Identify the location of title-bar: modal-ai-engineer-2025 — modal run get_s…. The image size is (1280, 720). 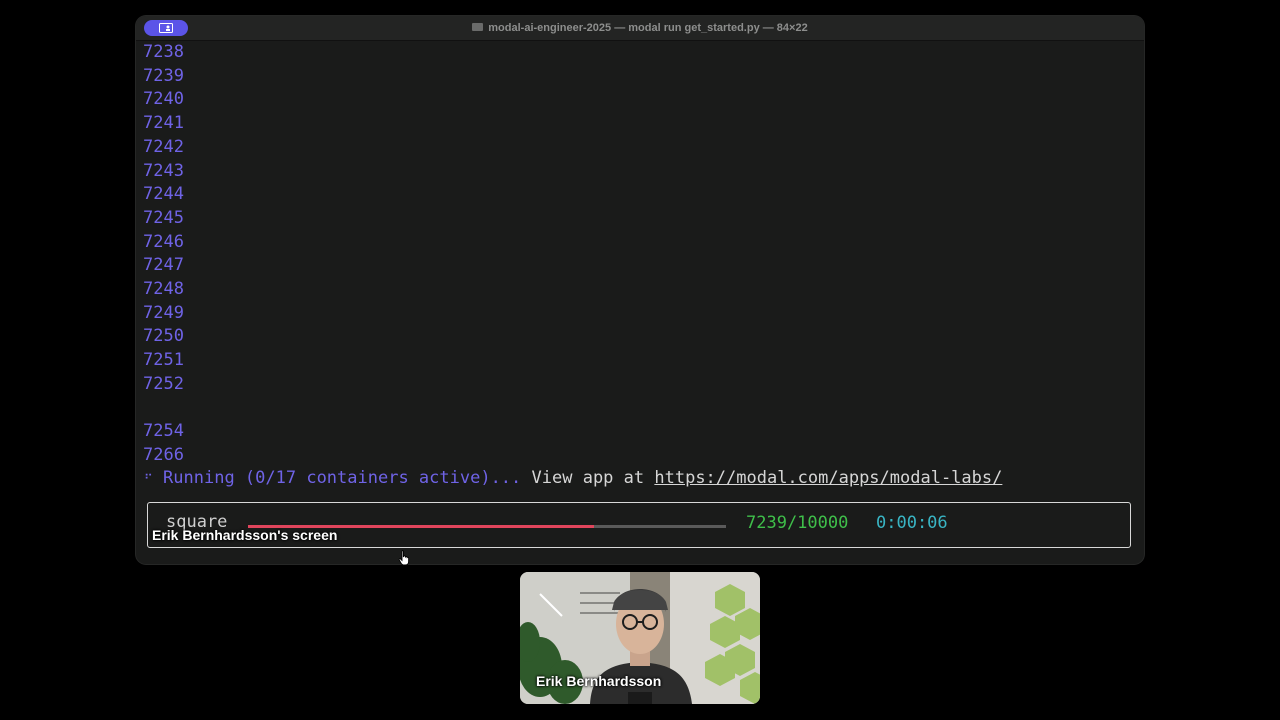
(640, 28).